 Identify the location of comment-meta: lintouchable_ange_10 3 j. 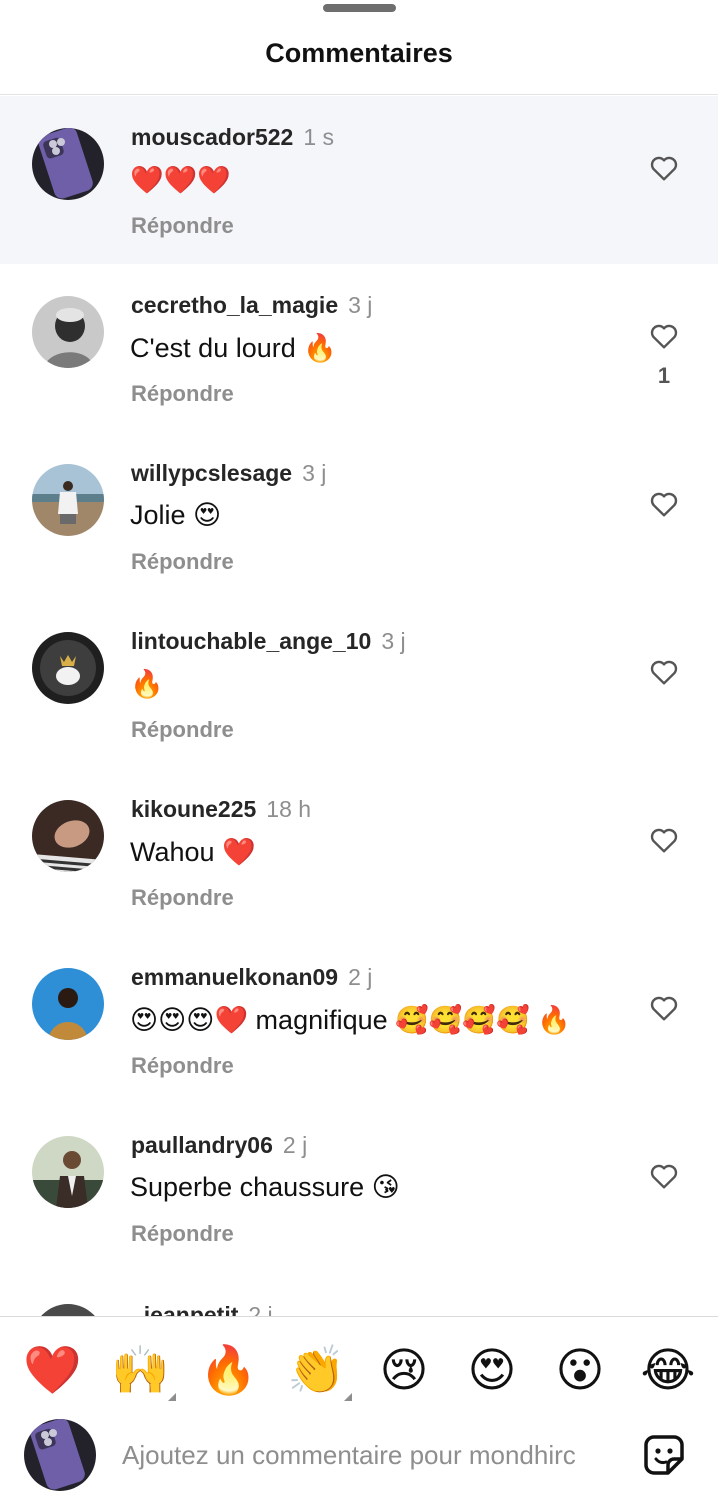
(268, 641).